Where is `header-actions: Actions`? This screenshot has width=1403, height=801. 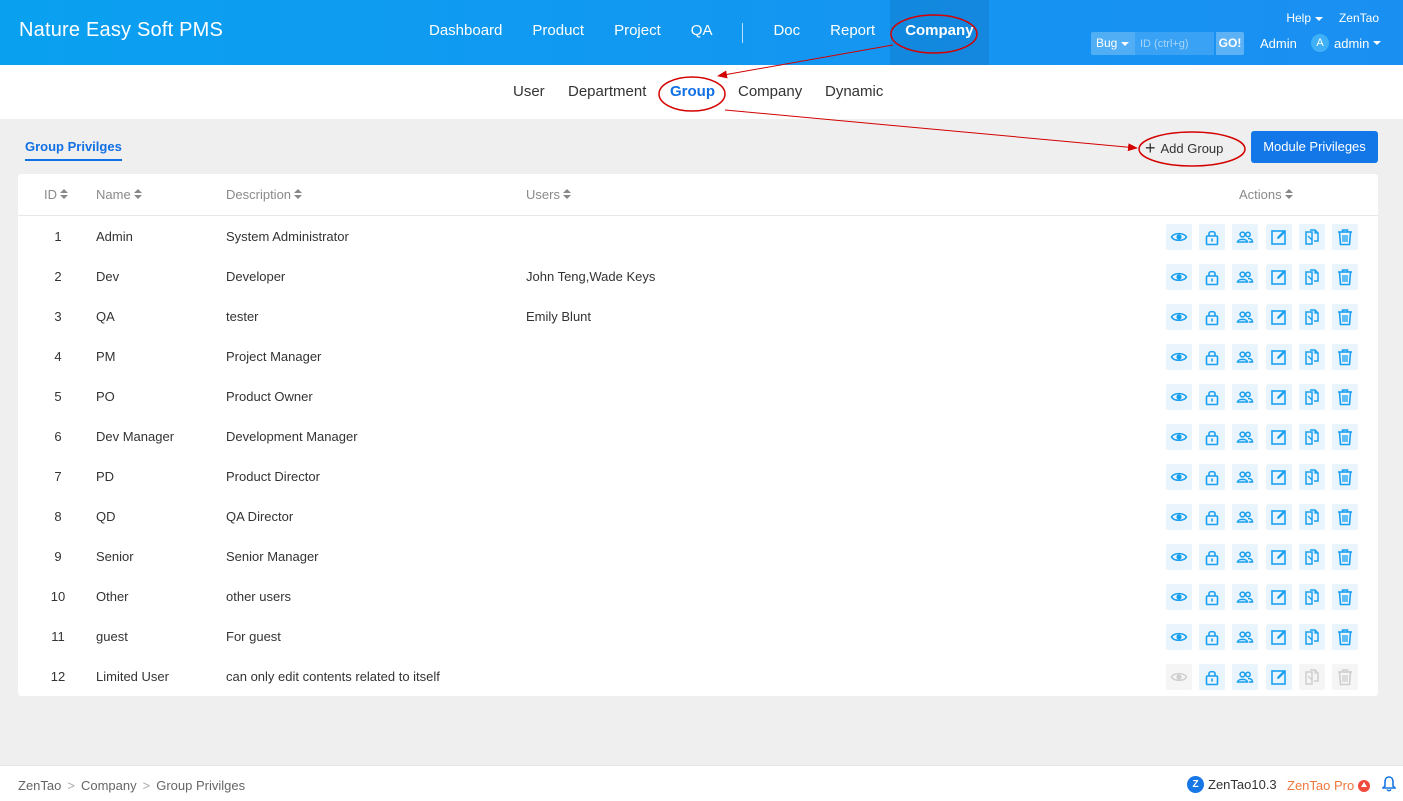 header-actions: Actions is located at coordinates (1266, 194).